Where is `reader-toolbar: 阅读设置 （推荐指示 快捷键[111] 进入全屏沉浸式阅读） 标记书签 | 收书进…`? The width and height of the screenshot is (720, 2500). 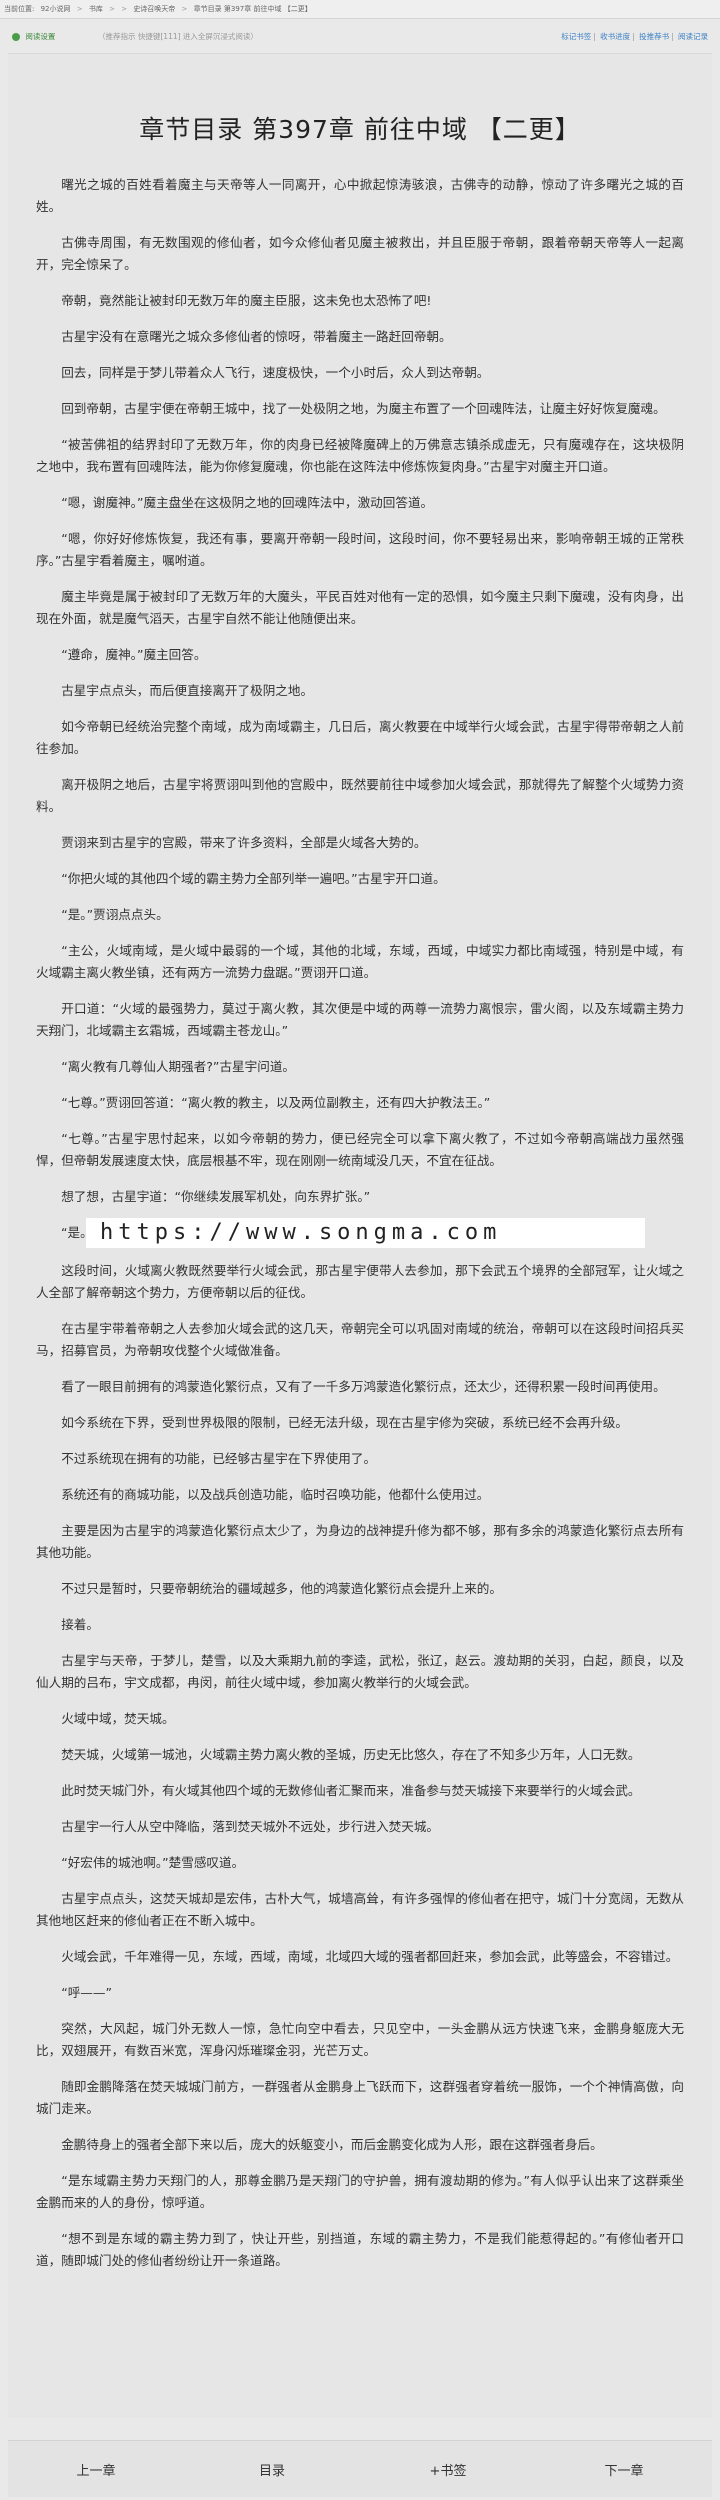
reader-toolbar: 阅读设置 （推荐指示 快捷键[111] 进入全屏沉浸式阅读） 标记书签 | 收书进… is located at coordinates (360, 37).